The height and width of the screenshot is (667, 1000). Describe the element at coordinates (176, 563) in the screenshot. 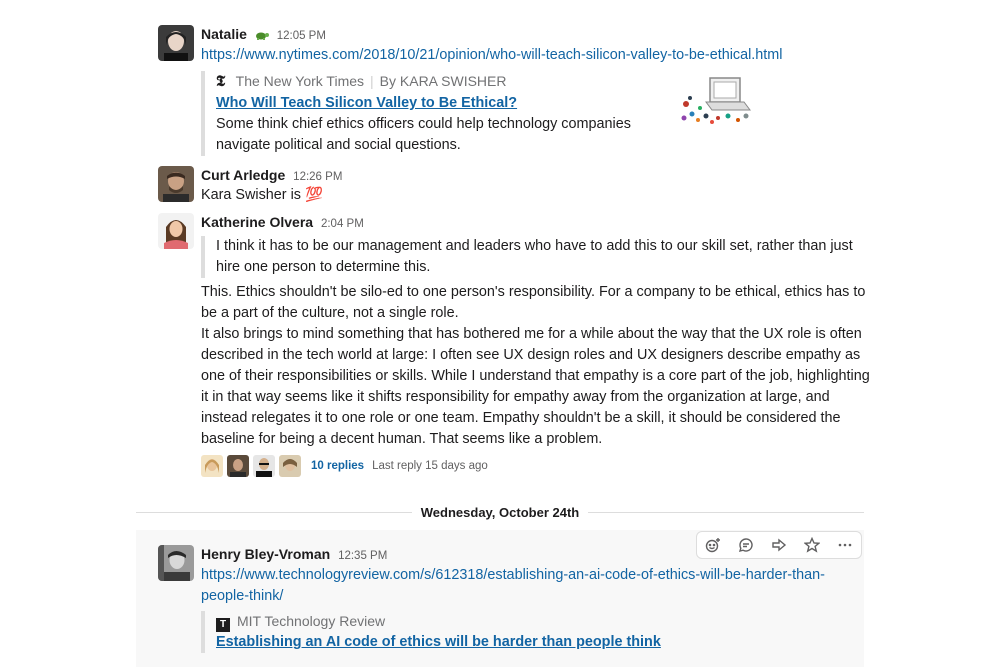

I see `avatar-henry` at that location.